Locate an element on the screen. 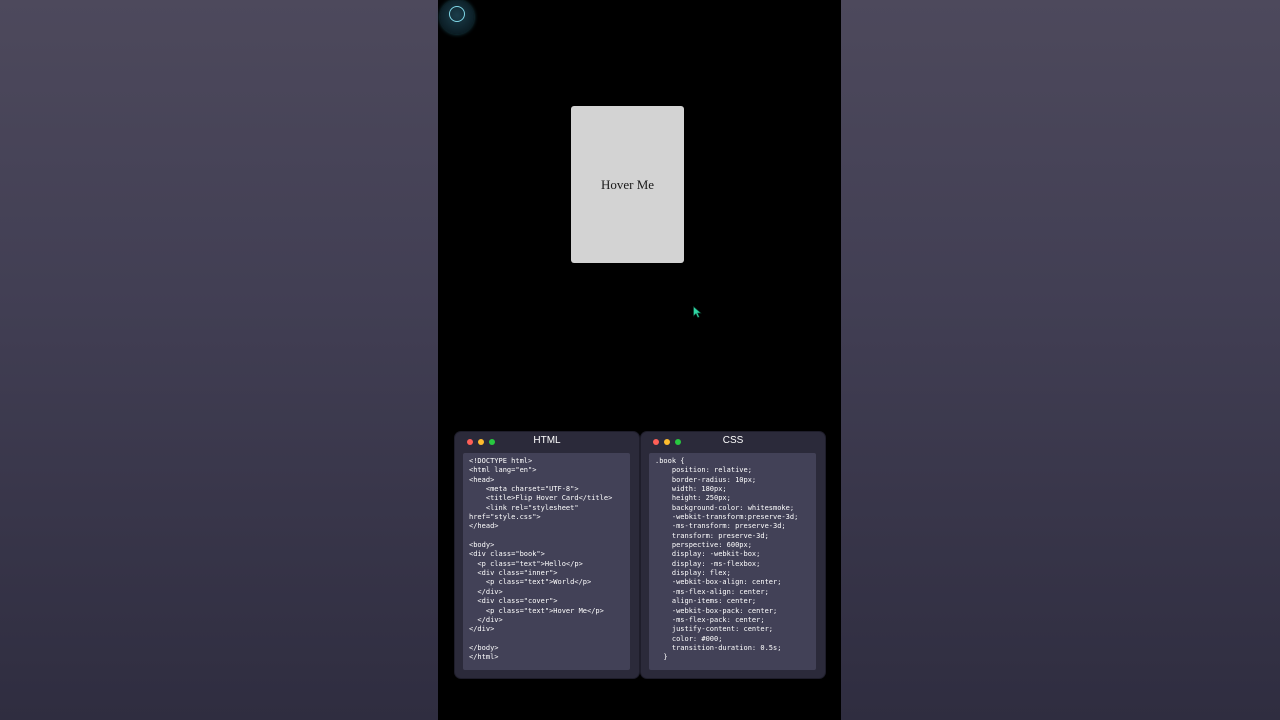 This screenshot has width=1280, height=720. hover-card: Hover Me is located at coordinates (627, 184).